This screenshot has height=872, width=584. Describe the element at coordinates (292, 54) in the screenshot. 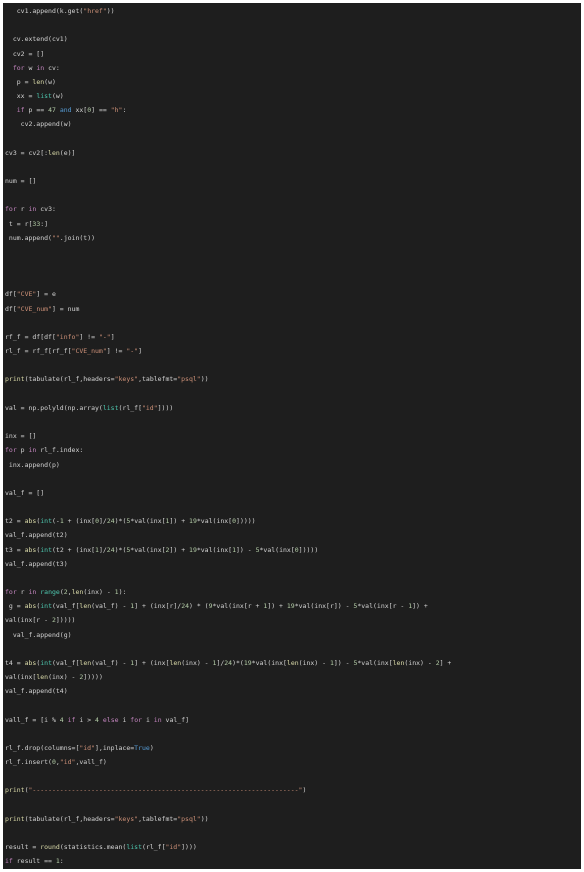

I see `code-line: cv2 = []` at that location.